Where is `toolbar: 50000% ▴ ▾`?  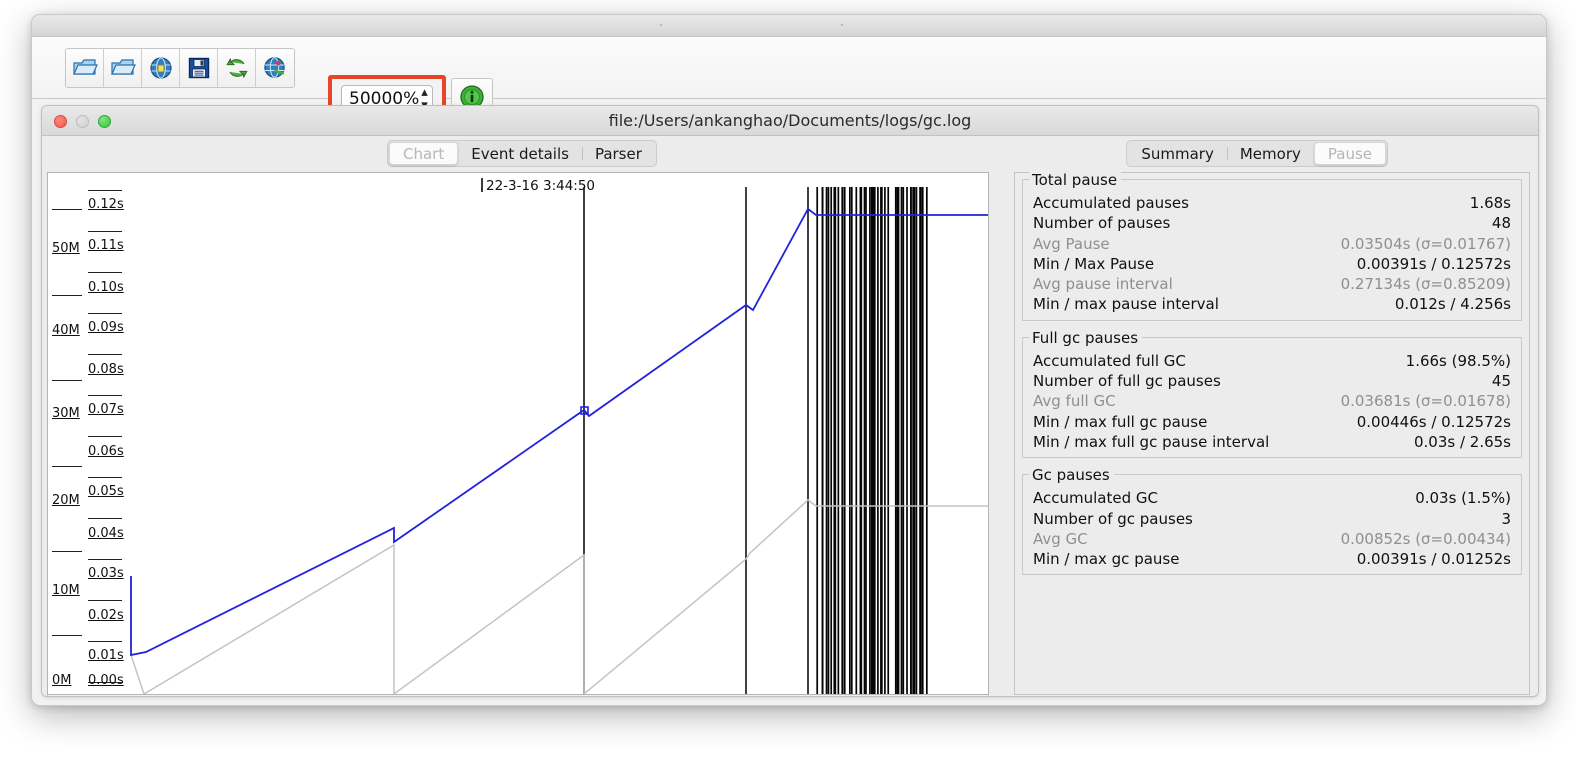 toolbar: 50000% ▴ ▾ is located at coordinates (789, 80).